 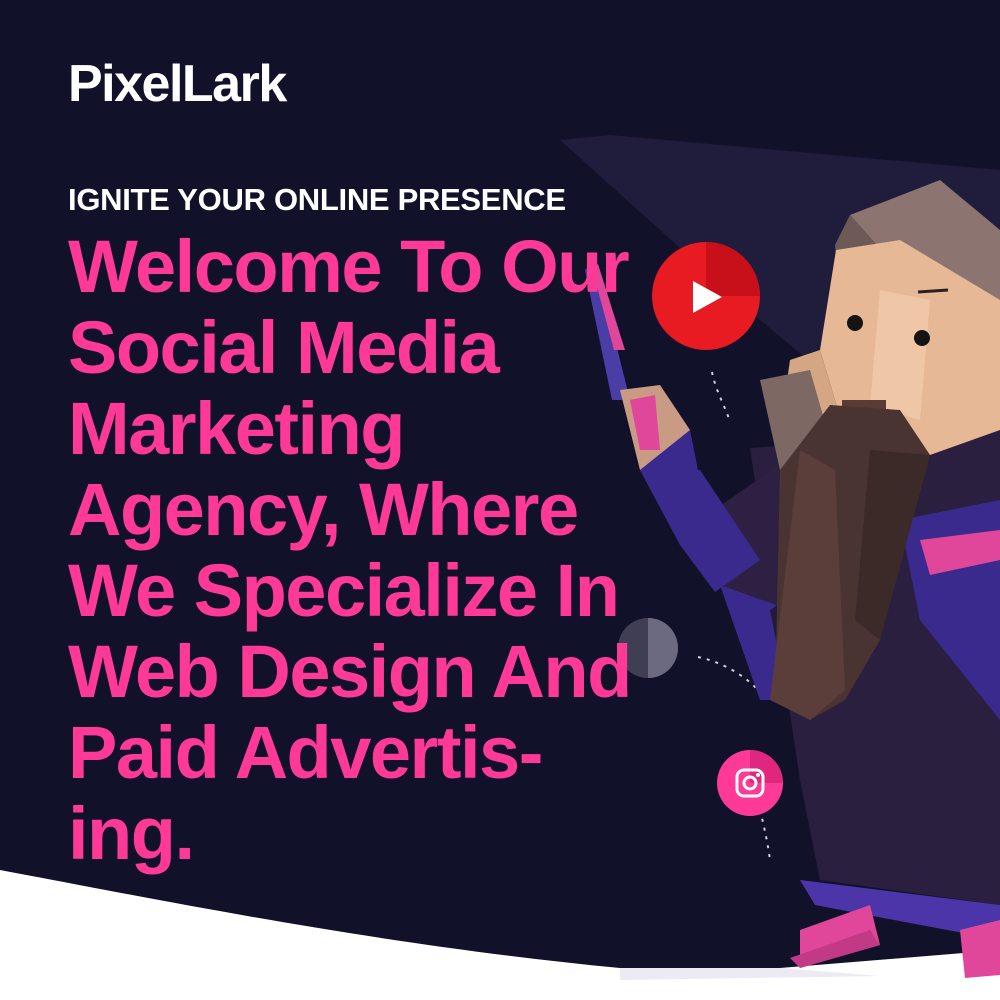 I want to click on headline-line: ing., so click(x=131, y=833).